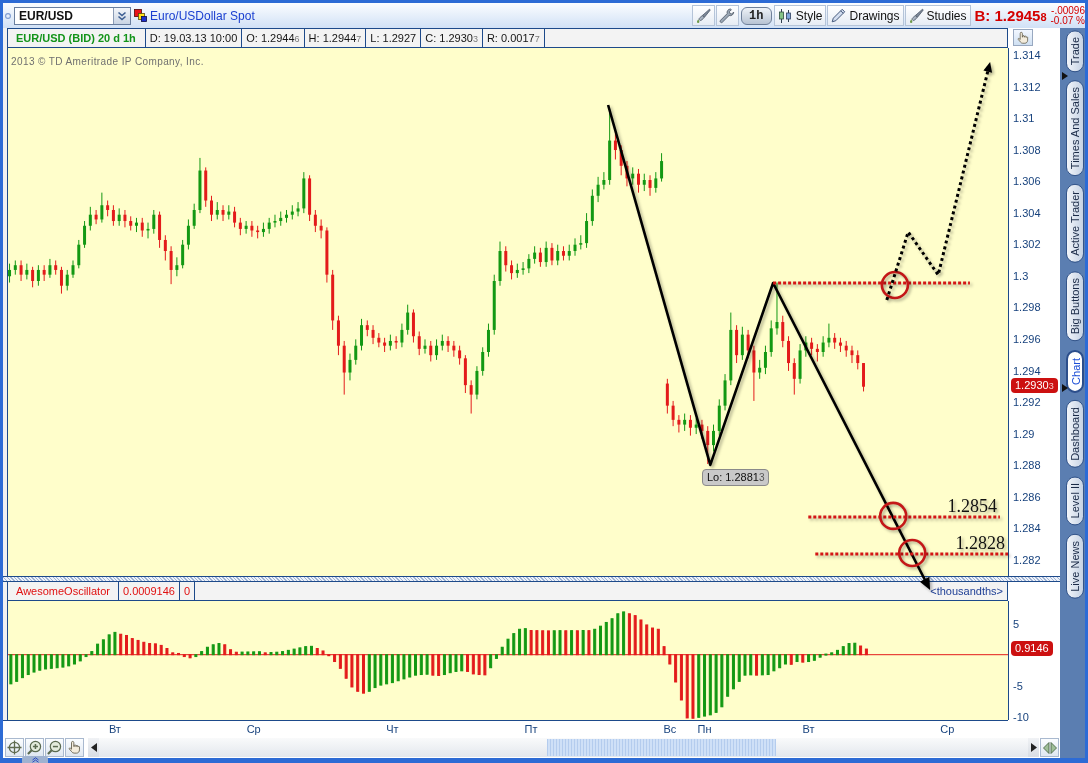 The image size is (1088, 763). What do you see at coordinates (1024, 433) in the screenshot?
I see `axis-label: 1.29` at bounding box center [1024, 433].